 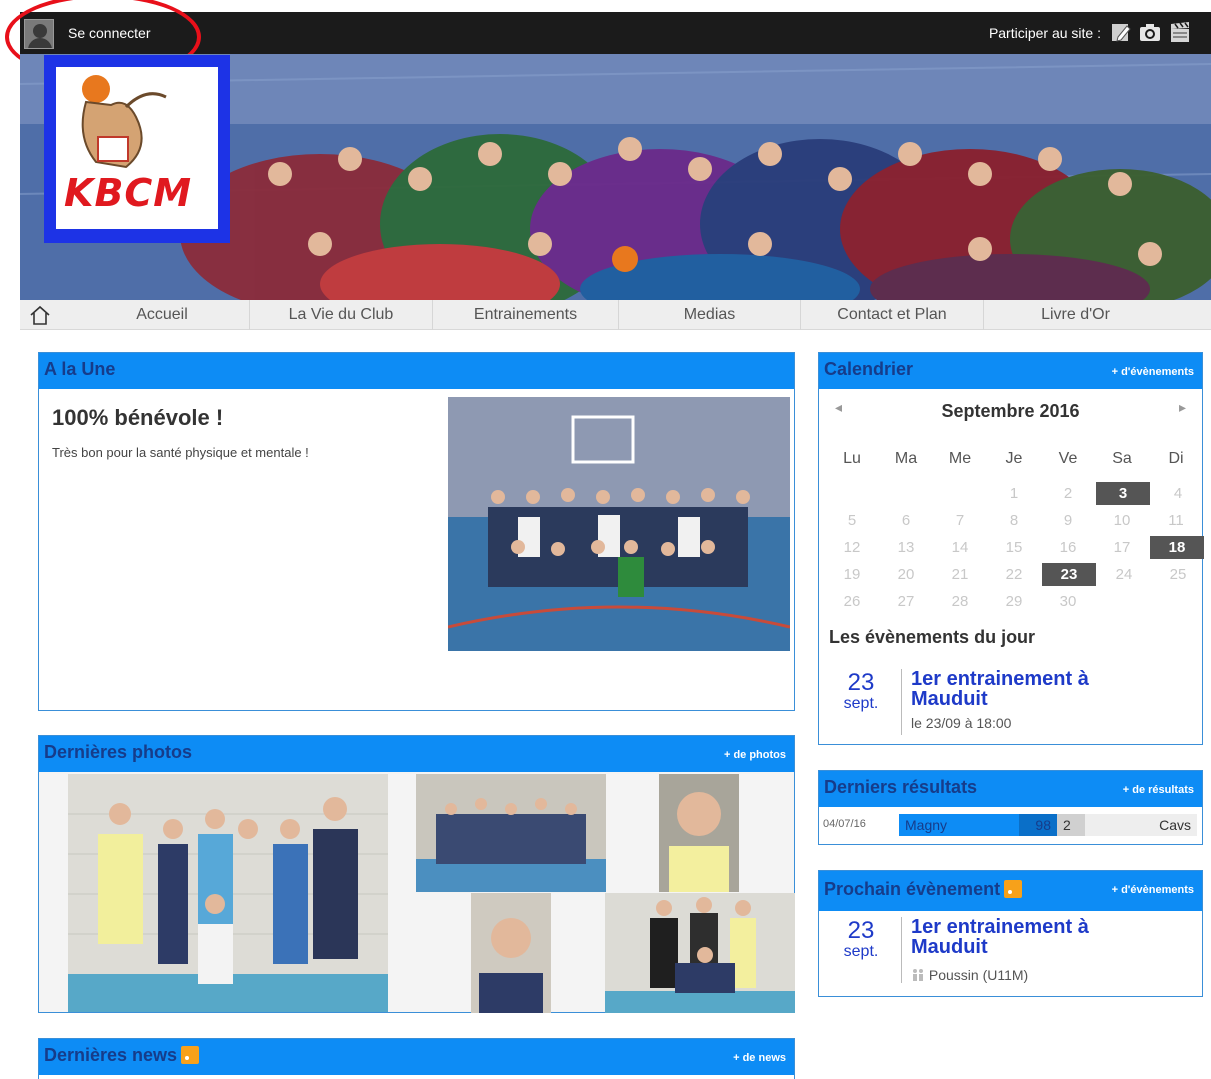 I want to click on calendar-day: 6, so click(x=906, y=520).